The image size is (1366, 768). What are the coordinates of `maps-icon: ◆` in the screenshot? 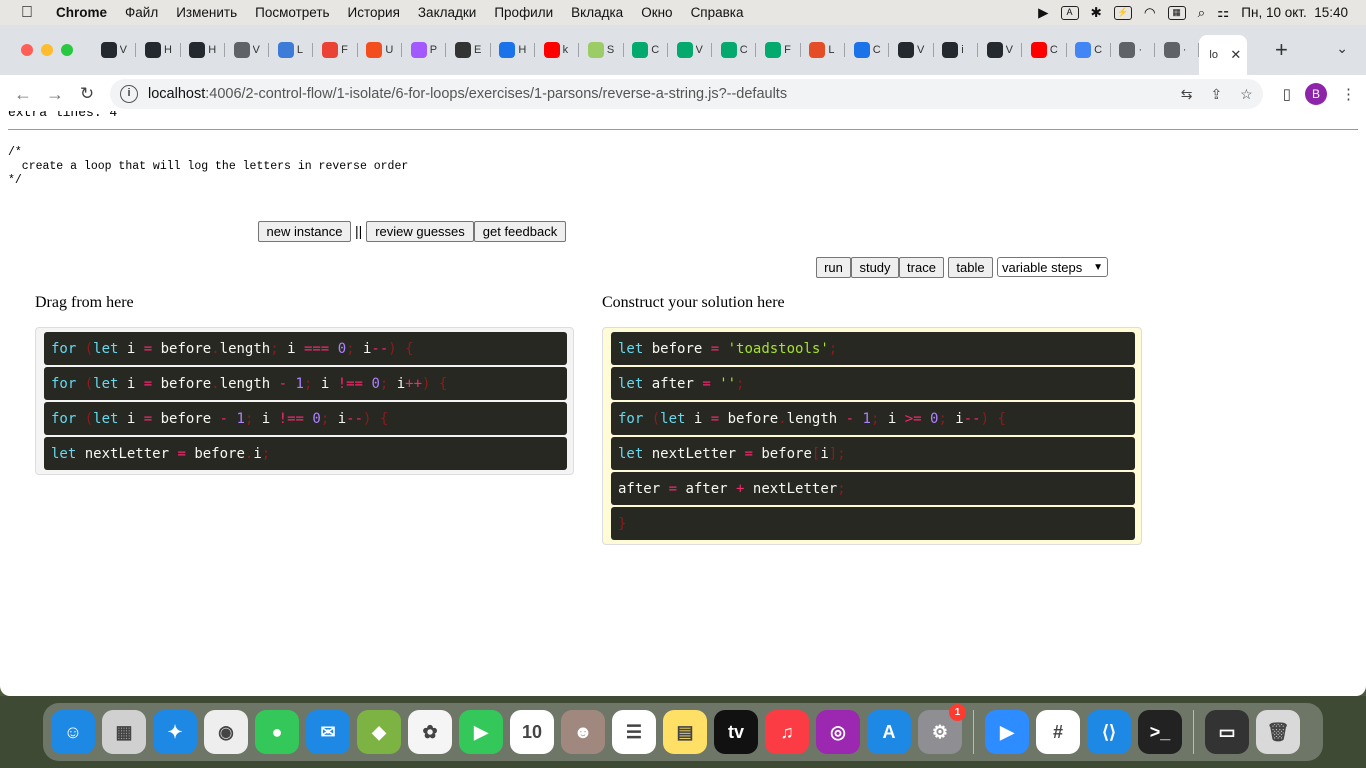 It's located at (379, 732).